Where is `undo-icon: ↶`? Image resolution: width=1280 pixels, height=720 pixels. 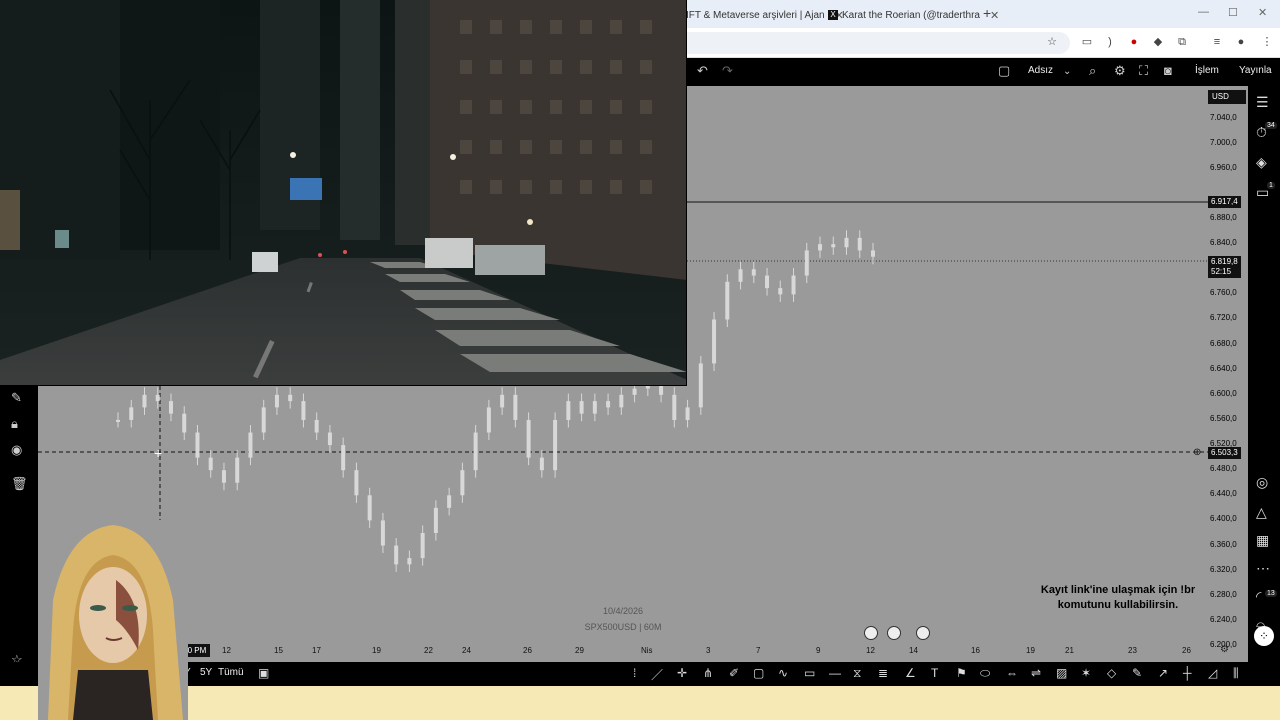 undo-icon: ↶ is located at coordinates (702, 71).